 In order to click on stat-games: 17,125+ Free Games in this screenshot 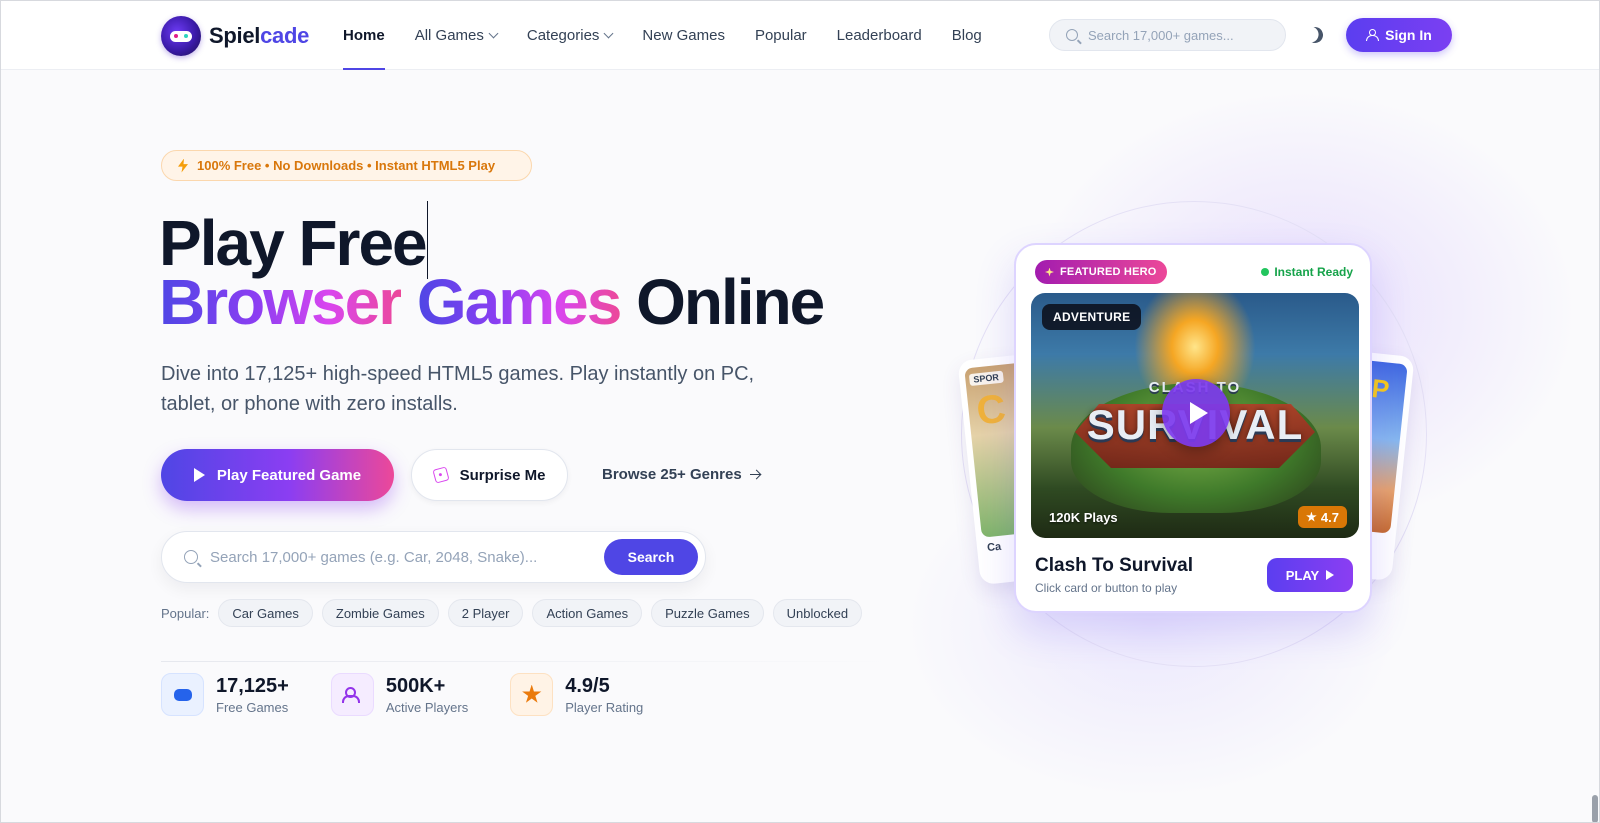, I will do `click(225, 694)`.